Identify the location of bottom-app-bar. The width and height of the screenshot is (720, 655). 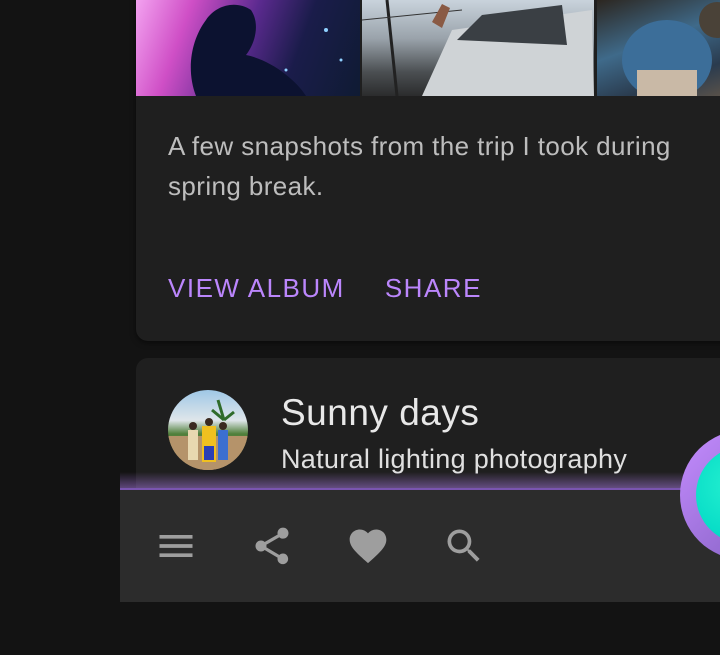
(420, 545).